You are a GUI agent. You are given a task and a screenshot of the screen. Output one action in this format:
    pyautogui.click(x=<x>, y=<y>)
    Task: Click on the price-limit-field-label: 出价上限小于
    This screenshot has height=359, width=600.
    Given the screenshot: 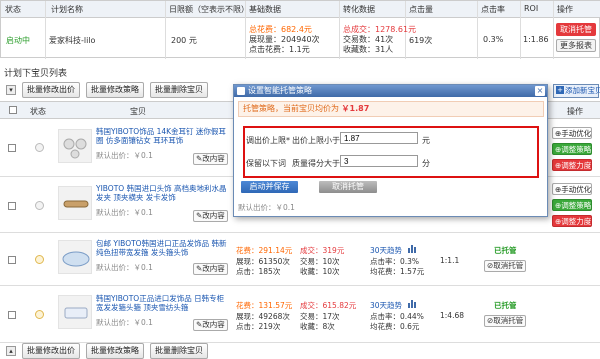 What is the action you would take?
    pyautogui.click(x=316, y=140)
    